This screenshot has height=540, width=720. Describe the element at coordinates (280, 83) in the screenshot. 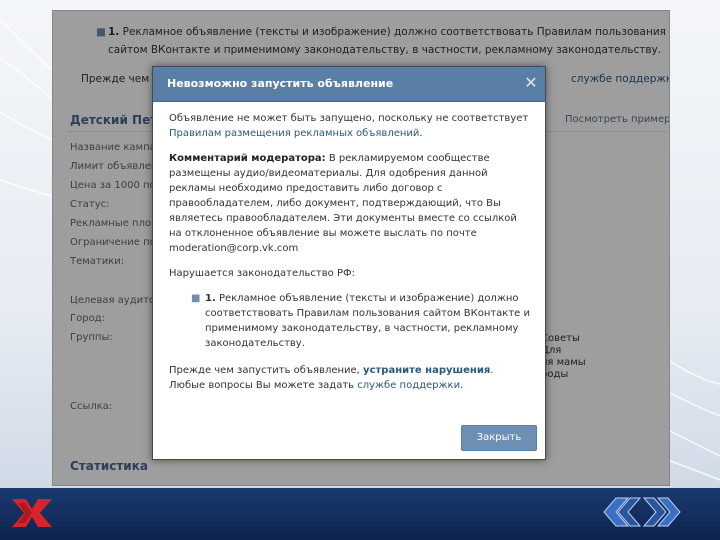

I see `dialog-title: Невозможно запустить объявление` at that location.